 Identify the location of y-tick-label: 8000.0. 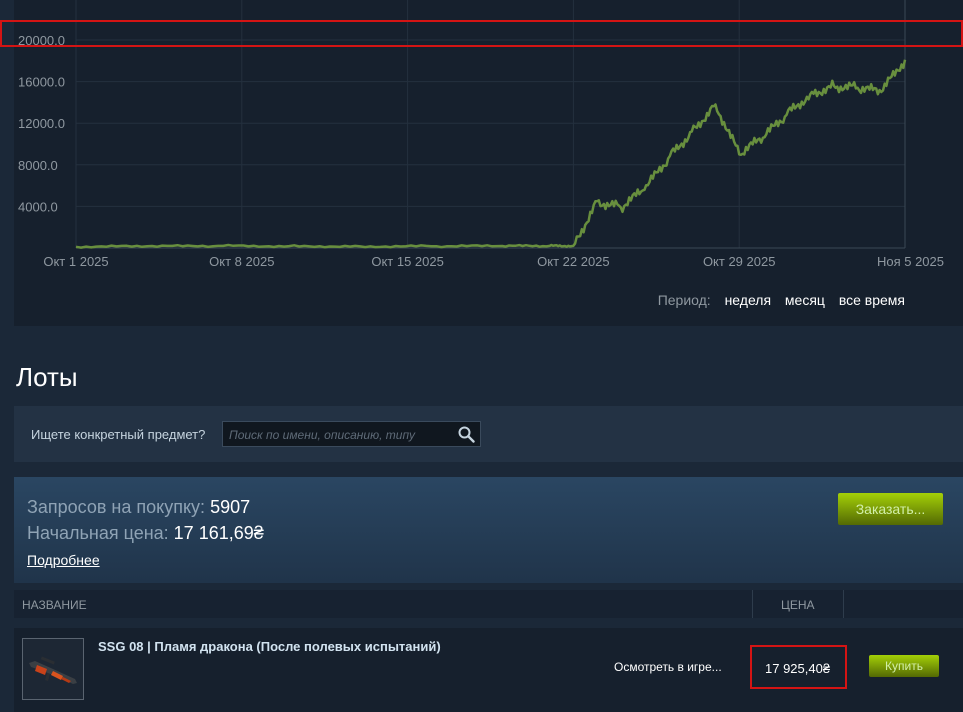
(38, 165).